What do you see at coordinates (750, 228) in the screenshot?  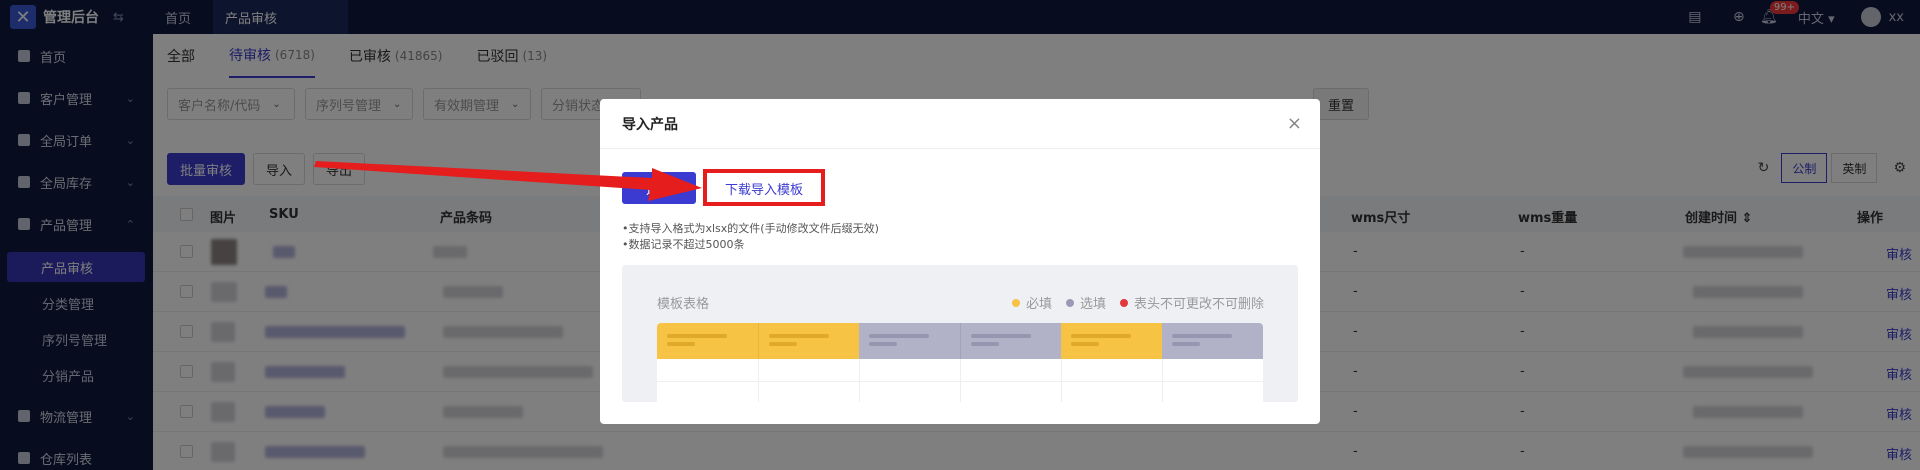 I see `import-note-format: •支持导入格式为xlsx的文件(手动修改文件后缀无效)` at bounding box center [750, 228].